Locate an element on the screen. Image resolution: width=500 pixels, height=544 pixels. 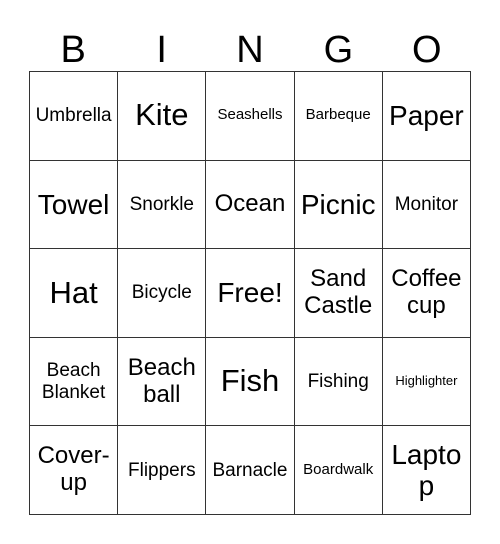
bingo-cell: Seashells is located at coordinates (250, 116).